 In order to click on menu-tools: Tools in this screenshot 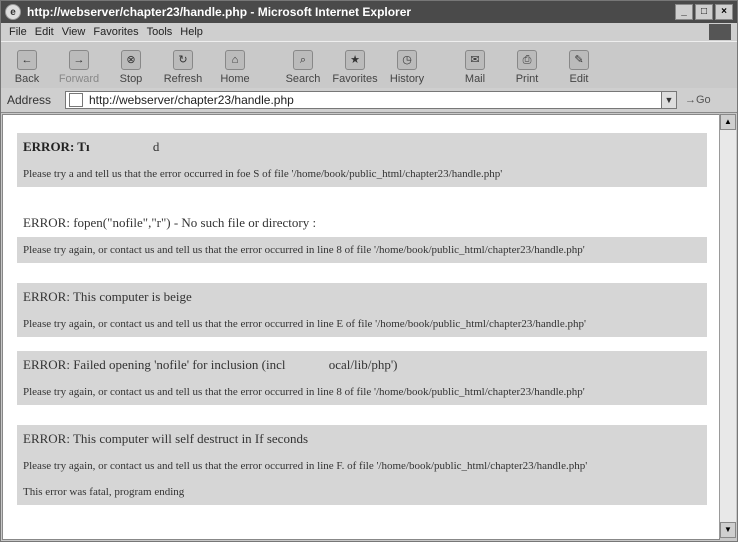, I will do `click(160, 32)`.